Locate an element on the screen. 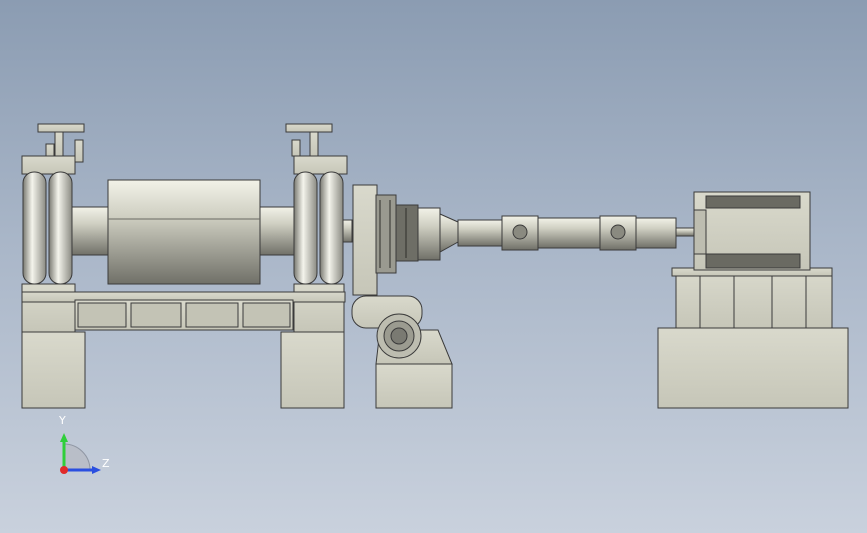  gearbox-flange is located at coordinates (405, 240).